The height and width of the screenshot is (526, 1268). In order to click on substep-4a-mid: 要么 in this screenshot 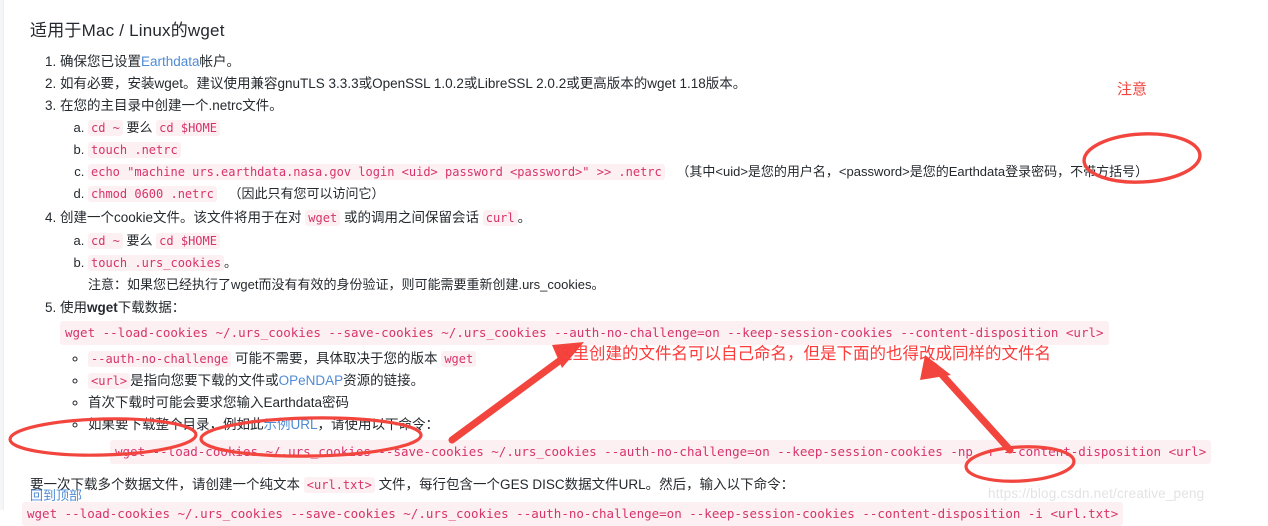, I will do `click(139, 240)`.